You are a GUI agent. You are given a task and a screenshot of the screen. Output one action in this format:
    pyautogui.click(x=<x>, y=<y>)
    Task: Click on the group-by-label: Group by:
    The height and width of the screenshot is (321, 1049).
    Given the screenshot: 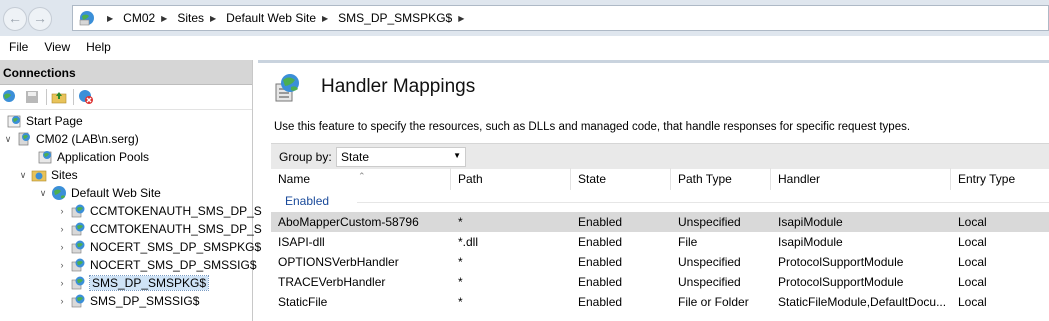 What is the action you would take?
    pyautogui.click(x=305, y=157)
    